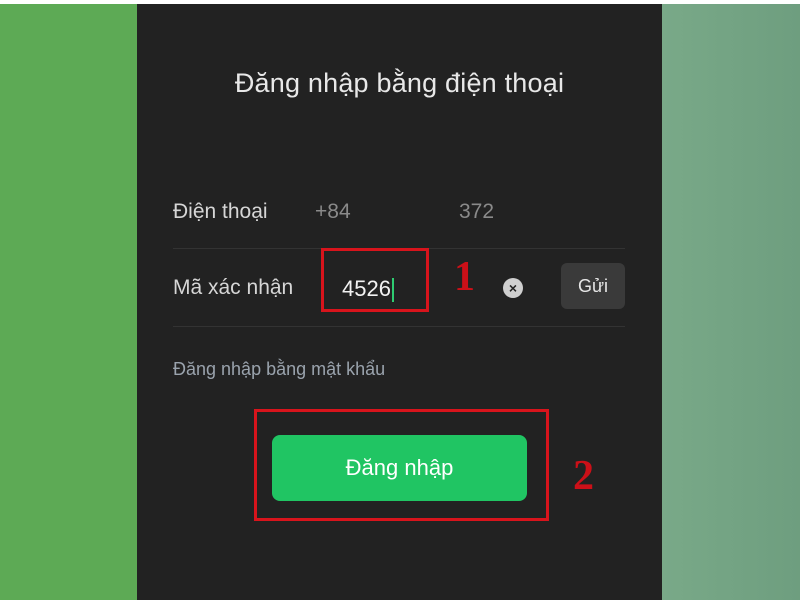  Describe the element at coordinates (220, 211) in the screenshot. I see `phone-label: Điện thoại` at that location.